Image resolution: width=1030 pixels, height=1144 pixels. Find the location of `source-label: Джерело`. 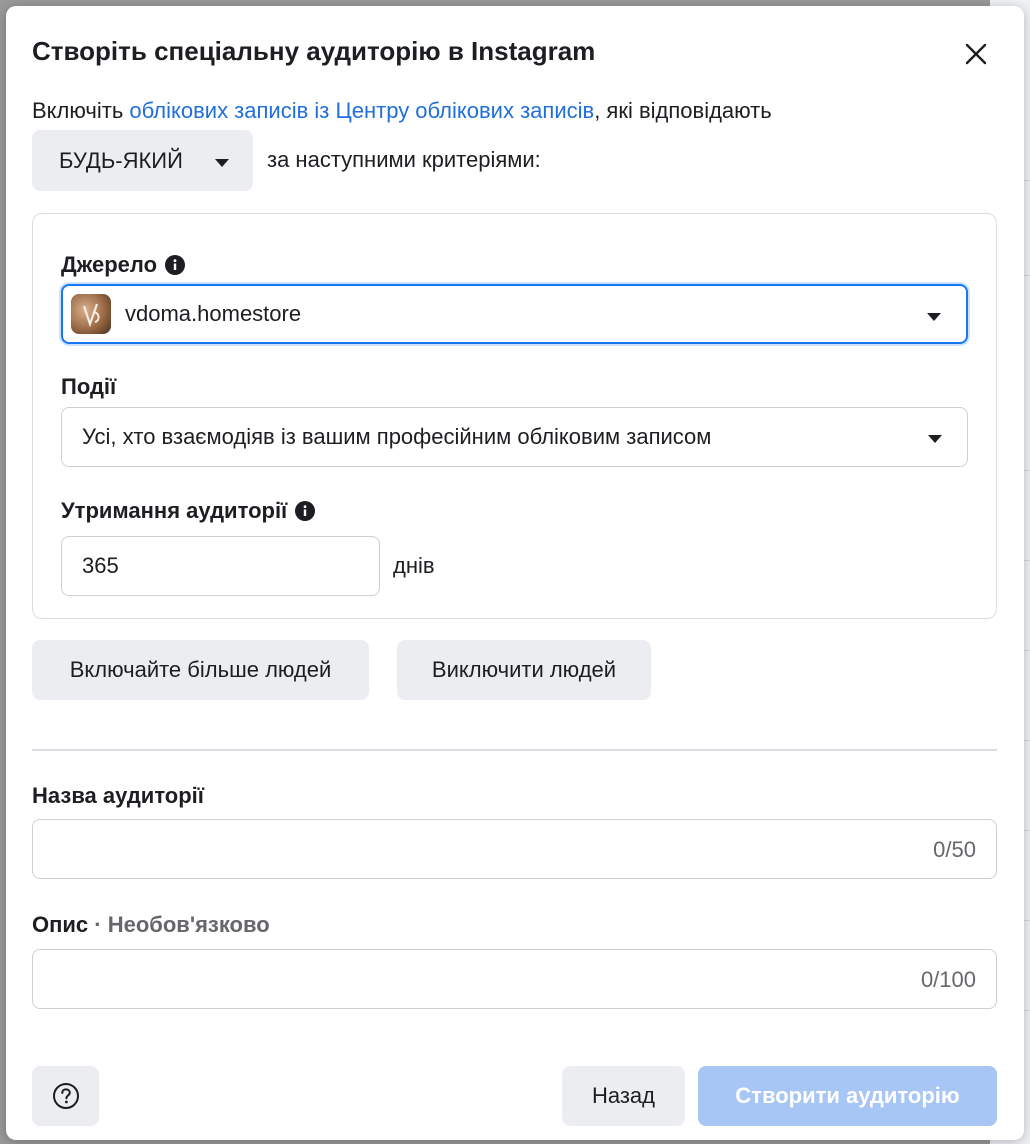

source-label: Джерело is located at coordinates (123, 265).